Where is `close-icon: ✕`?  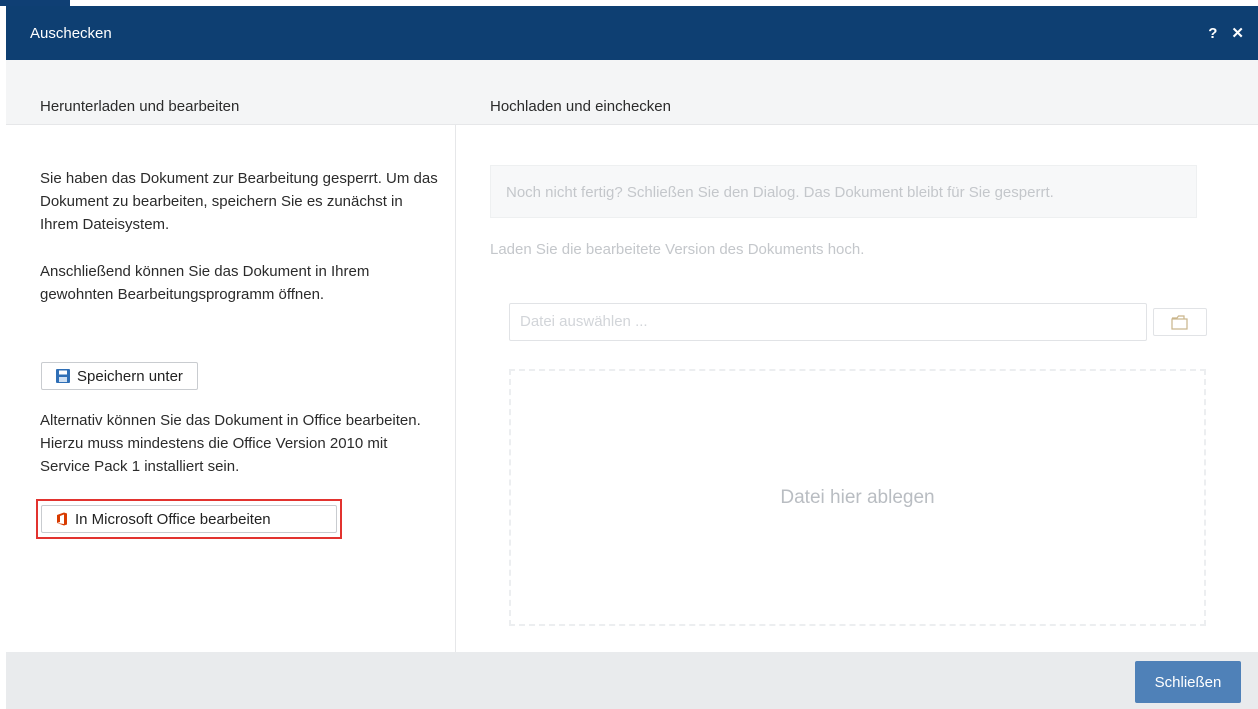
close-icon: ✕ is located at coordinates (1237, 33).